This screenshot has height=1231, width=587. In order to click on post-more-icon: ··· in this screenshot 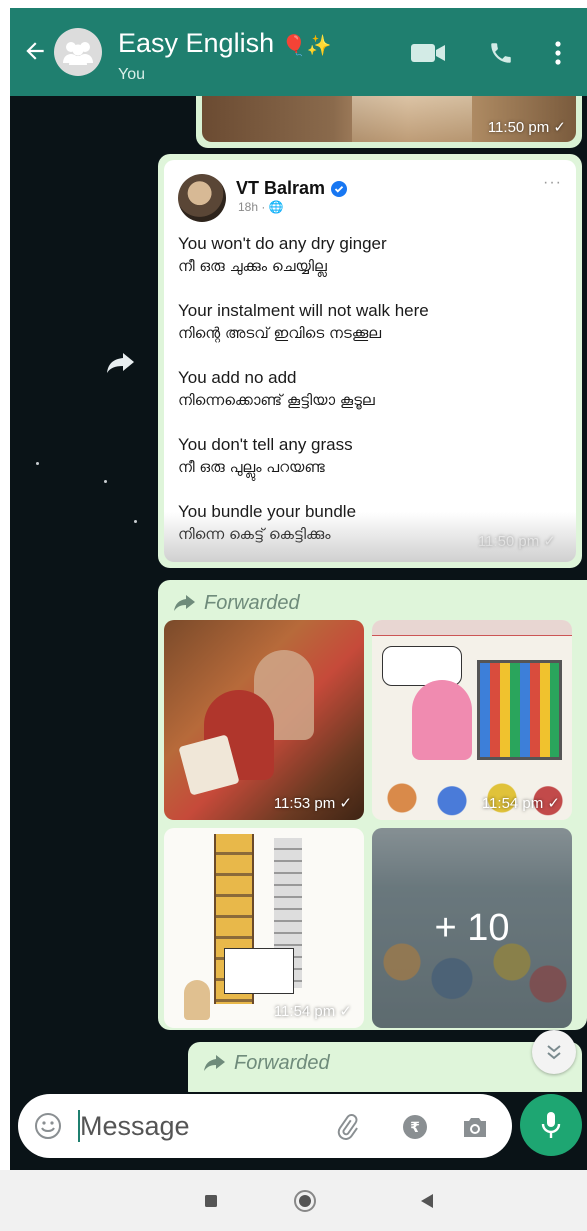, I will do `click(552, 182)`.